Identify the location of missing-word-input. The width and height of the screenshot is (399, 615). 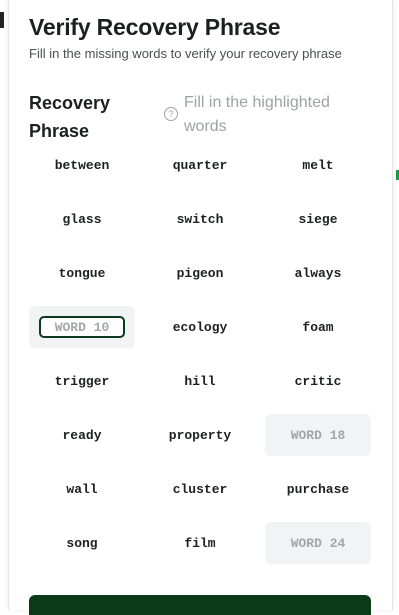
(82, 327).